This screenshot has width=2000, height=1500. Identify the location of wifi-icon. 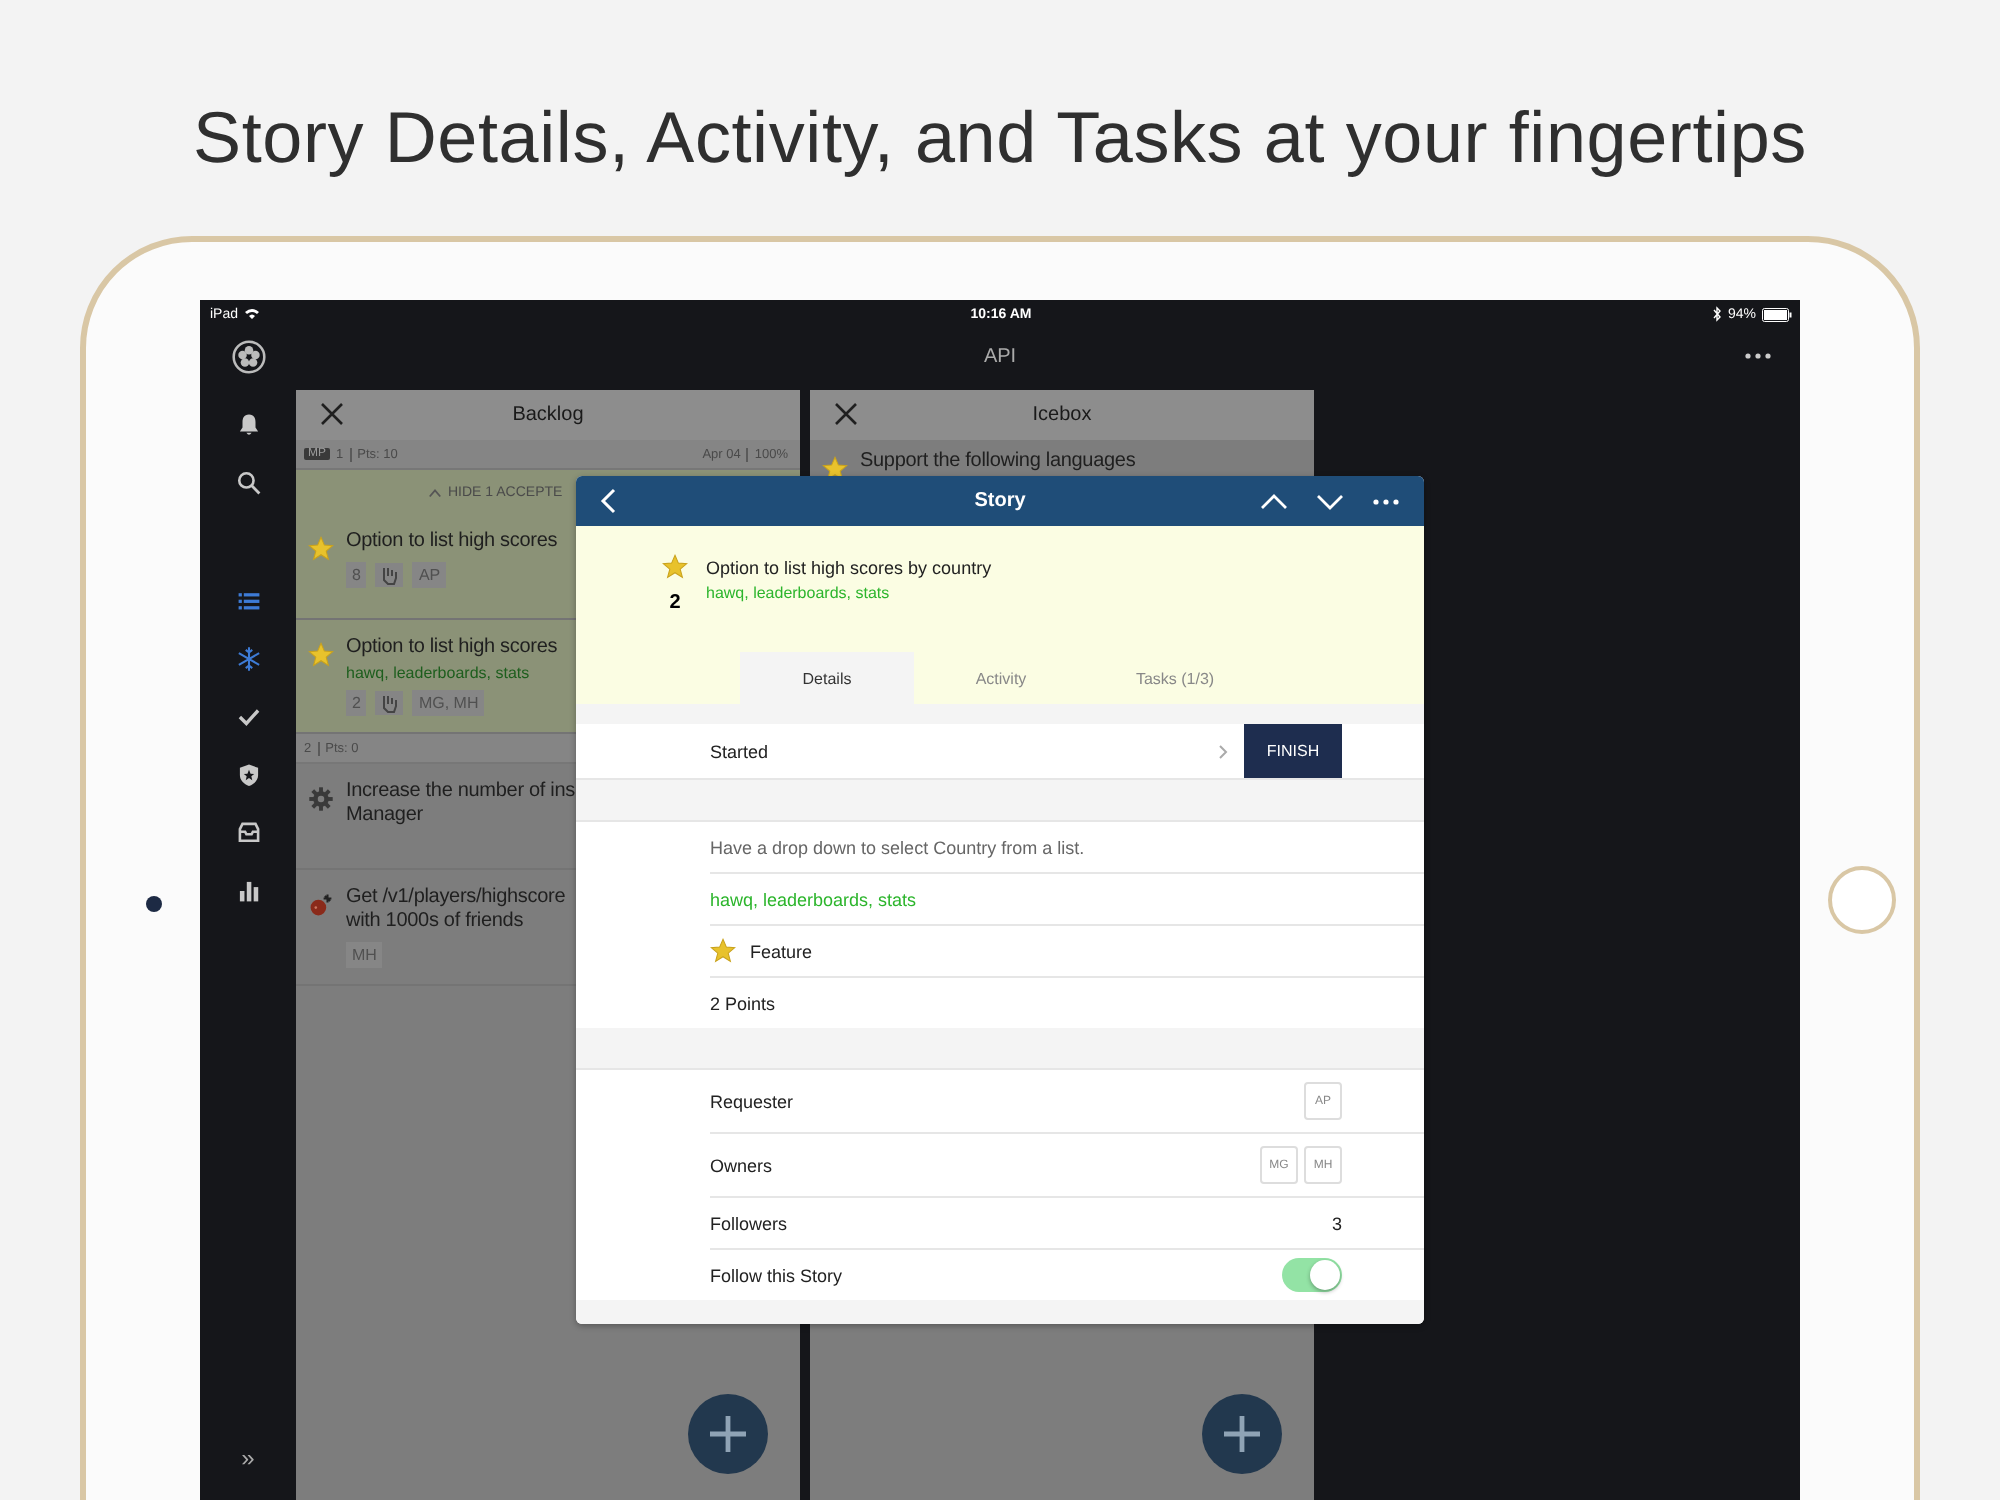
(252, 314).